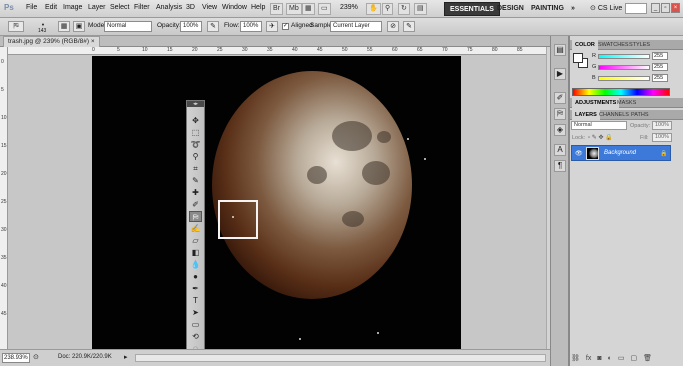  Describe the element at coordinates (119, 7) in the screenshot. I see `menu-select: Select` at that location.